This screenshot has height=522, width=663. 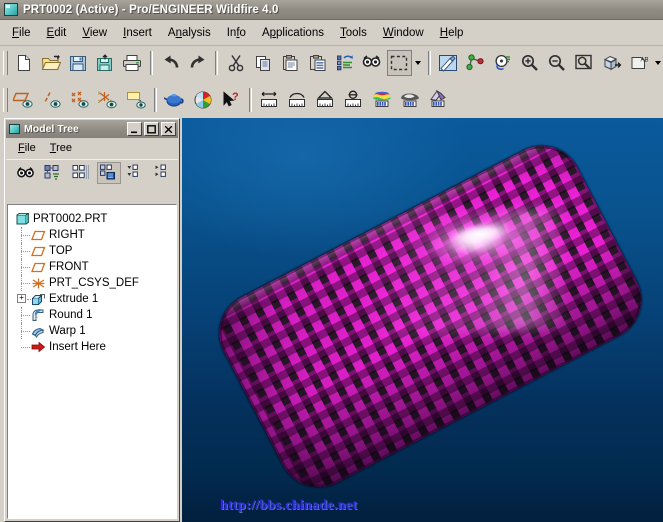 I want to click on tree-indent: +, so click(x=22, y=299).